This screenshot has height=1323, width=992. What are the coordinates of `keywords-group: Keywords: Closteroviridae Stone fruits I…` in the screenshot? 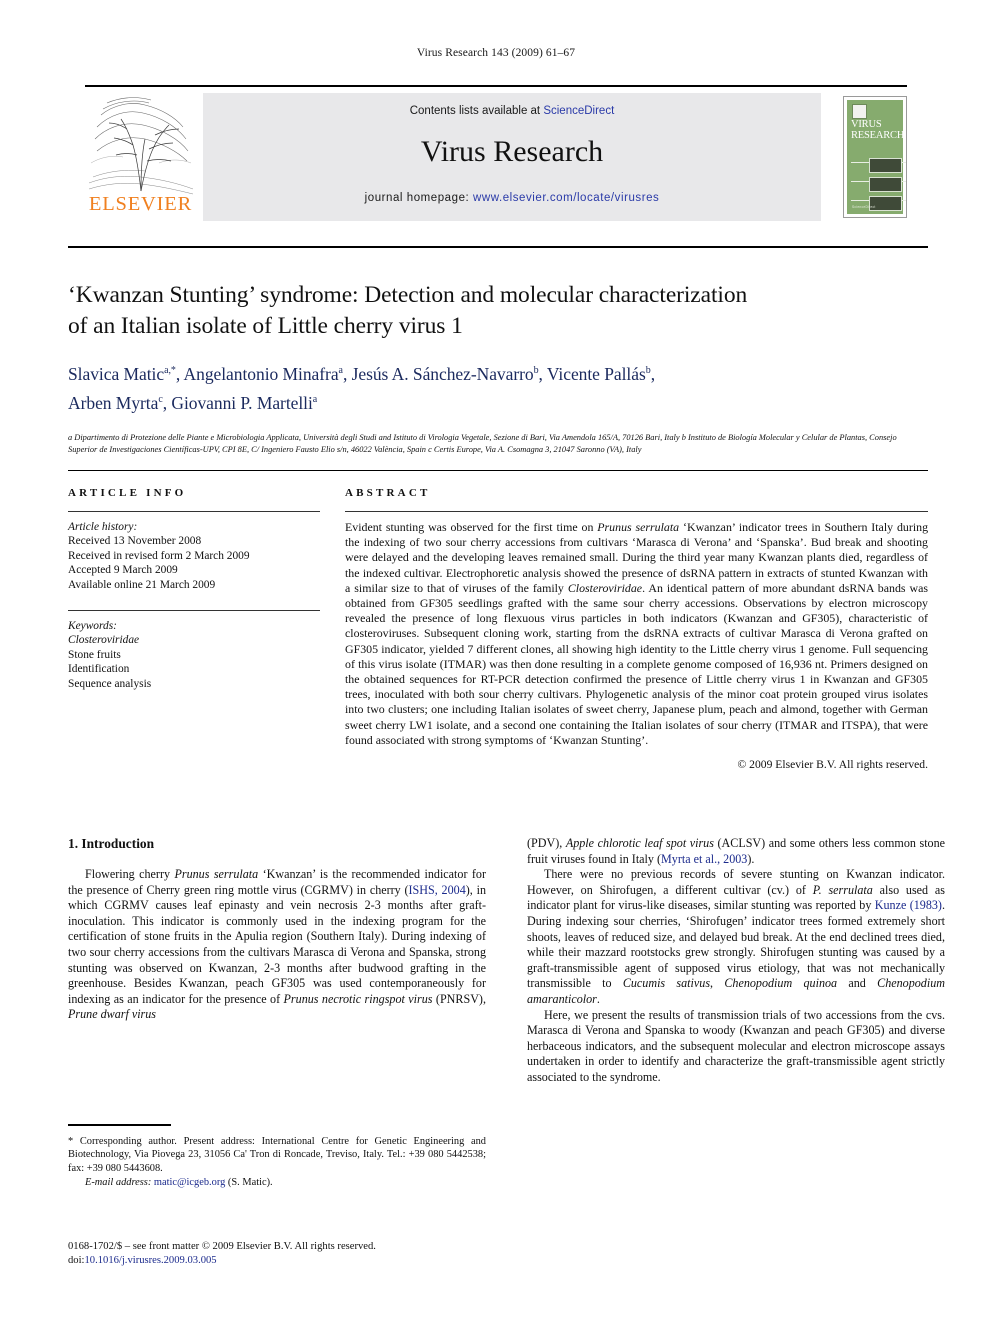 It's located at (194, 655).